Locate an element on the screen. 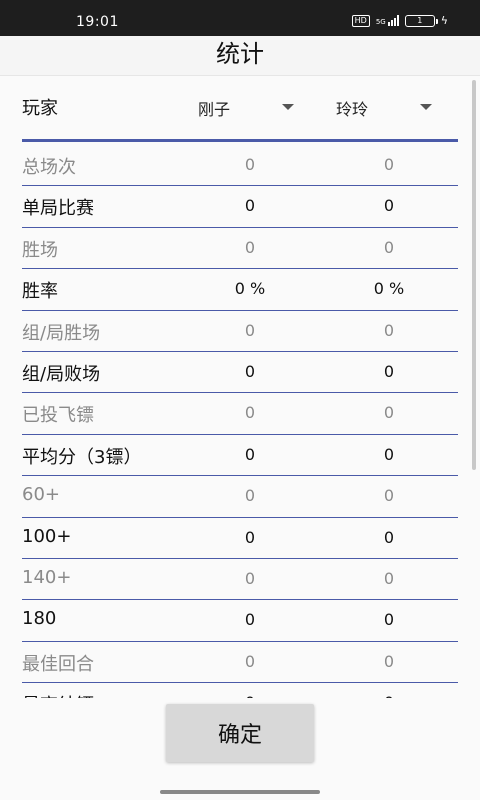 This screenshot has width=480, height=800. stat-row: 140+ 0 0 is located at coordinates (240, 580).